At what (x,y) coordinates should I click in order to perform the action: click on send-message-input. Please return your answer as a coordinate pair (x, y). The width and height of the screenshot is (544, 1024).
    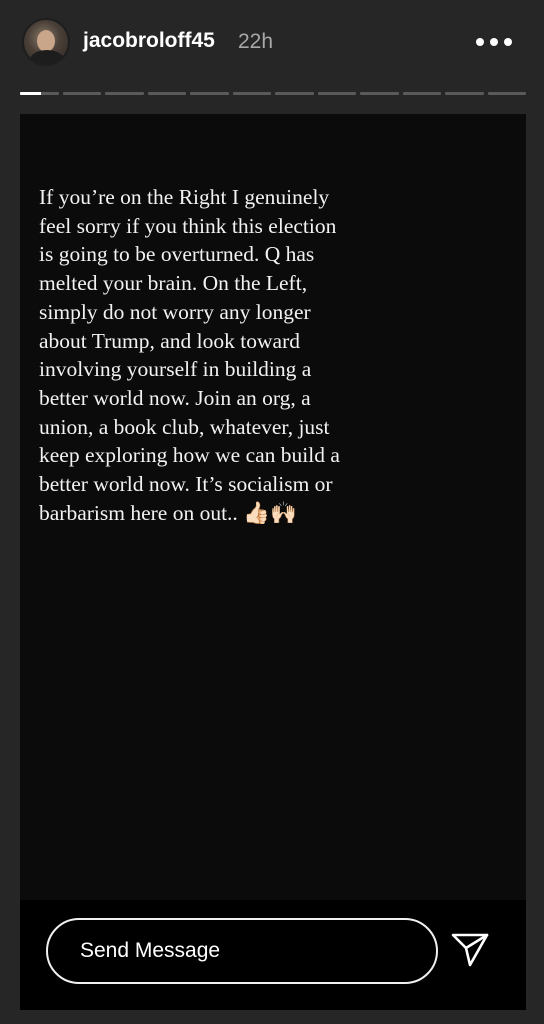
    Looking at the image, I should click on (242, 951).